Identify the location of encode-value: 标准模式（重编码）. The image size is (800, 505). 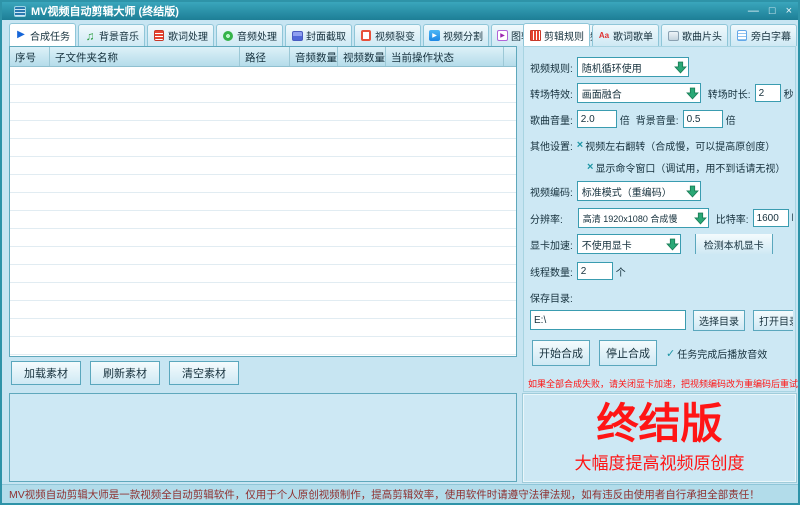
(626, 193).